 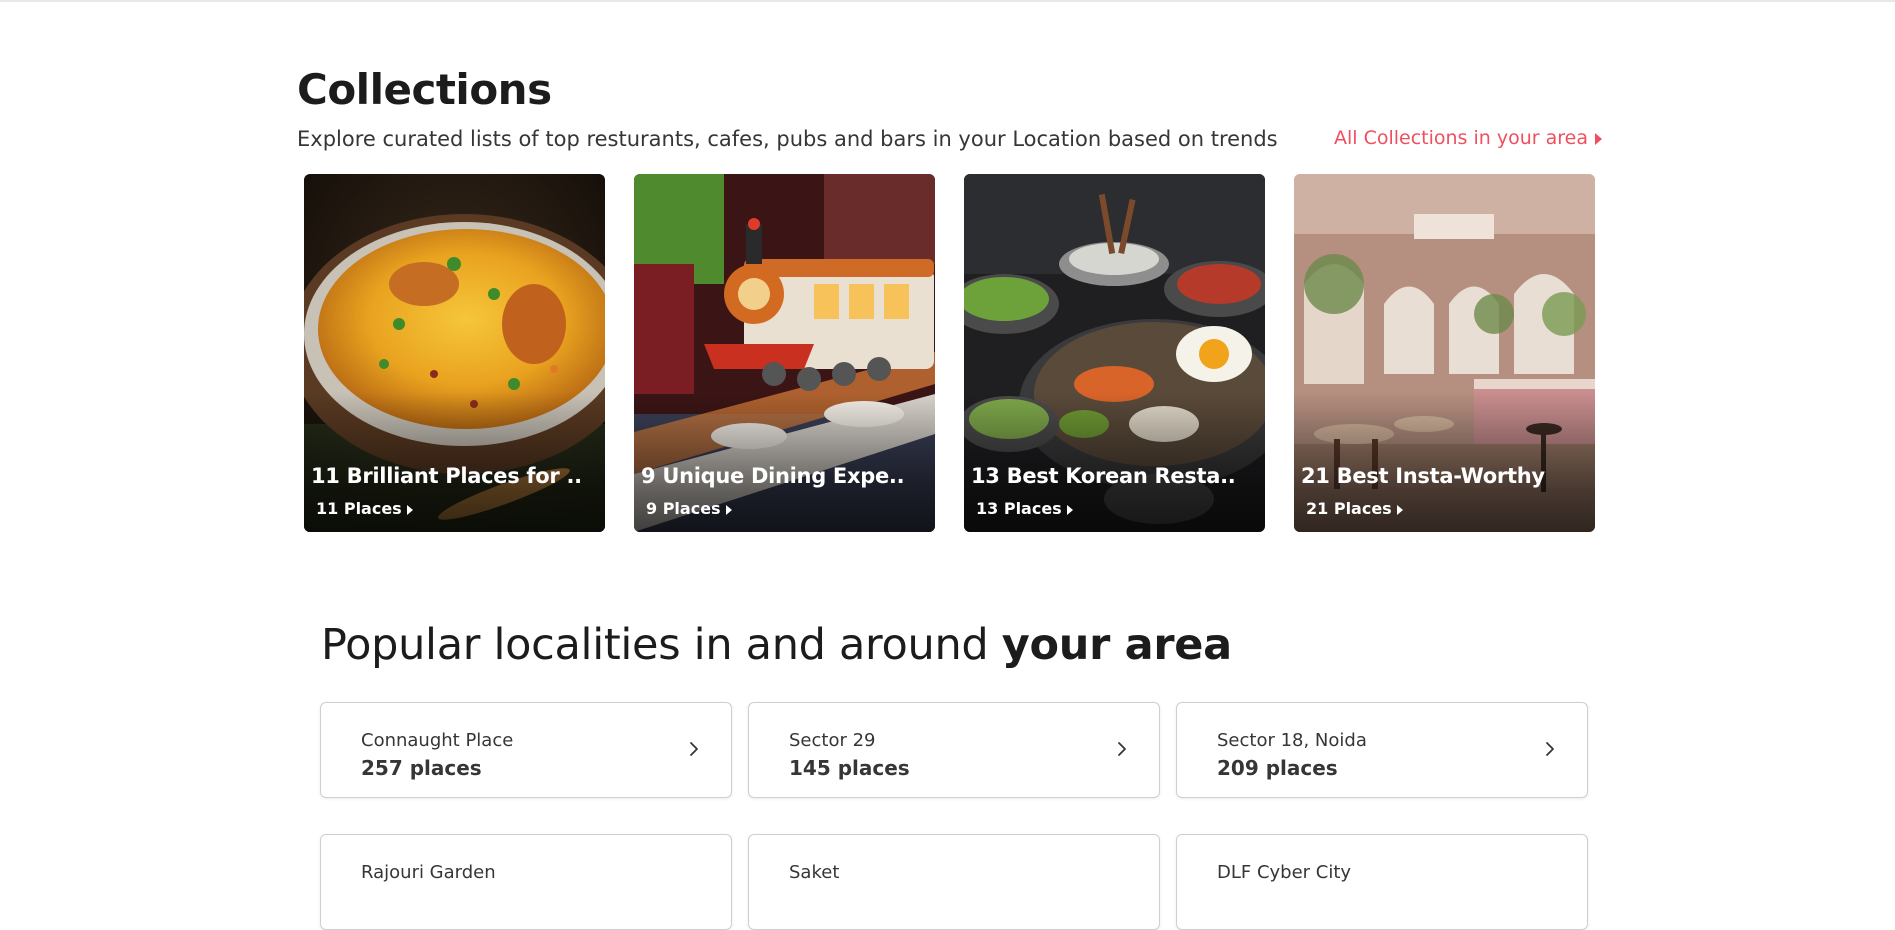 I want to click on card-title: 21 Best Insta-Worthy, so click(x=1423, y=476).